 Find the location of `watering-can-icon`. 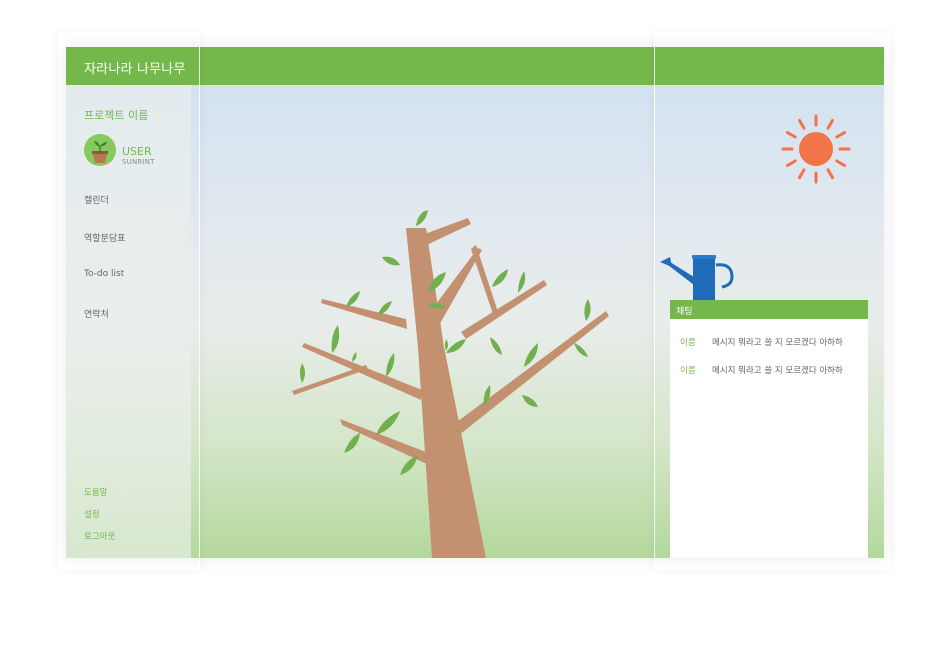

watering-can-icon is located at coordinates (697, 278).